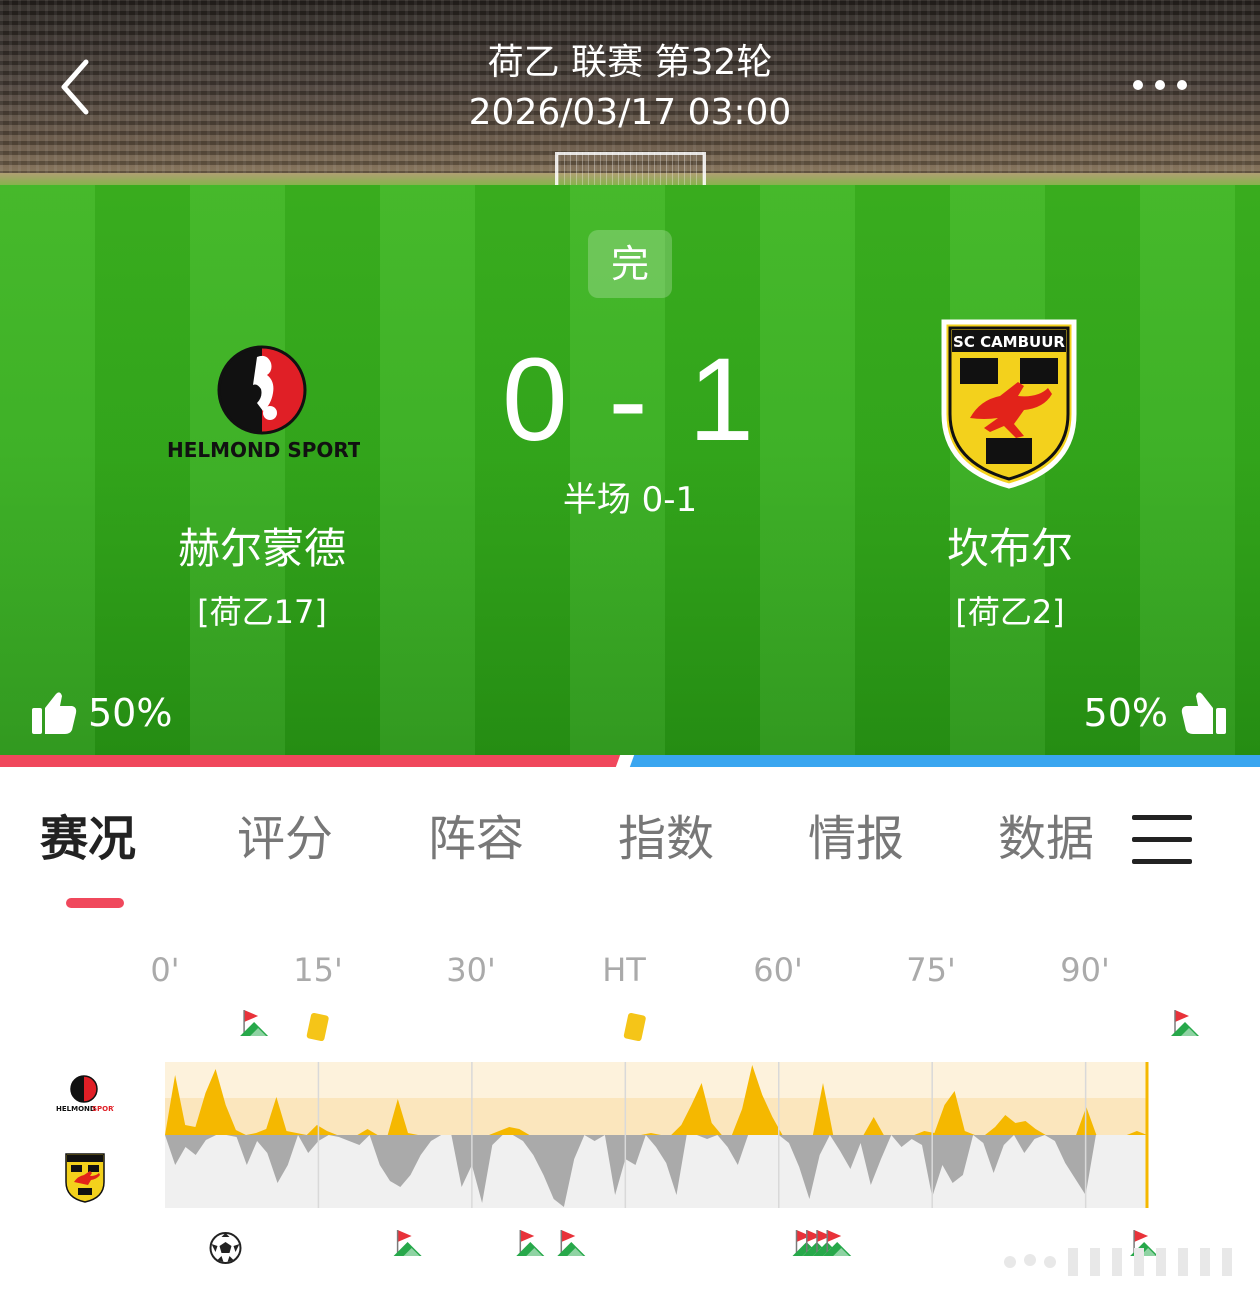 The width and height of the screenshot is (1260, 1293). What do you see at coordinates (666, 839) in the screenshot?
I see `tab-odds: 指数` at bounding box center [666, 839].